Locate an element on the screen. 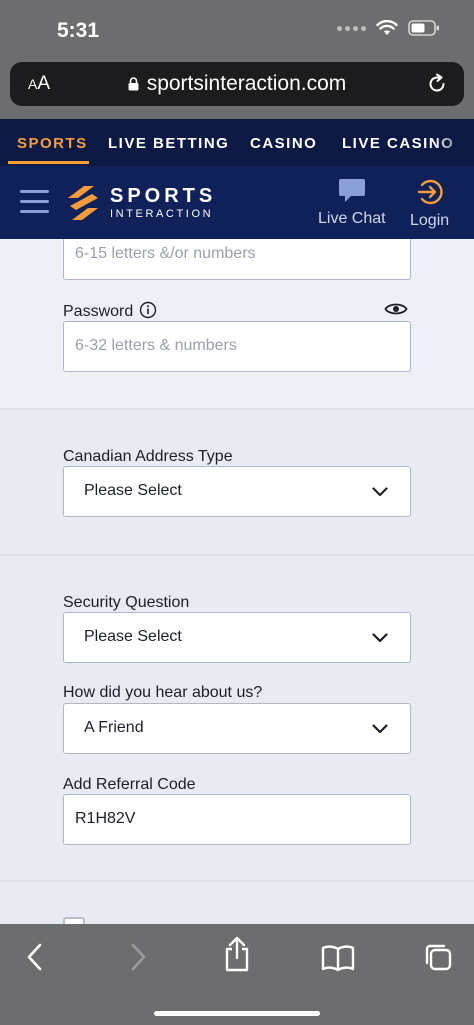 This screenshot has height=1025, width=474. brand-subname: INTERACTION is located at coordinates (162, 214).